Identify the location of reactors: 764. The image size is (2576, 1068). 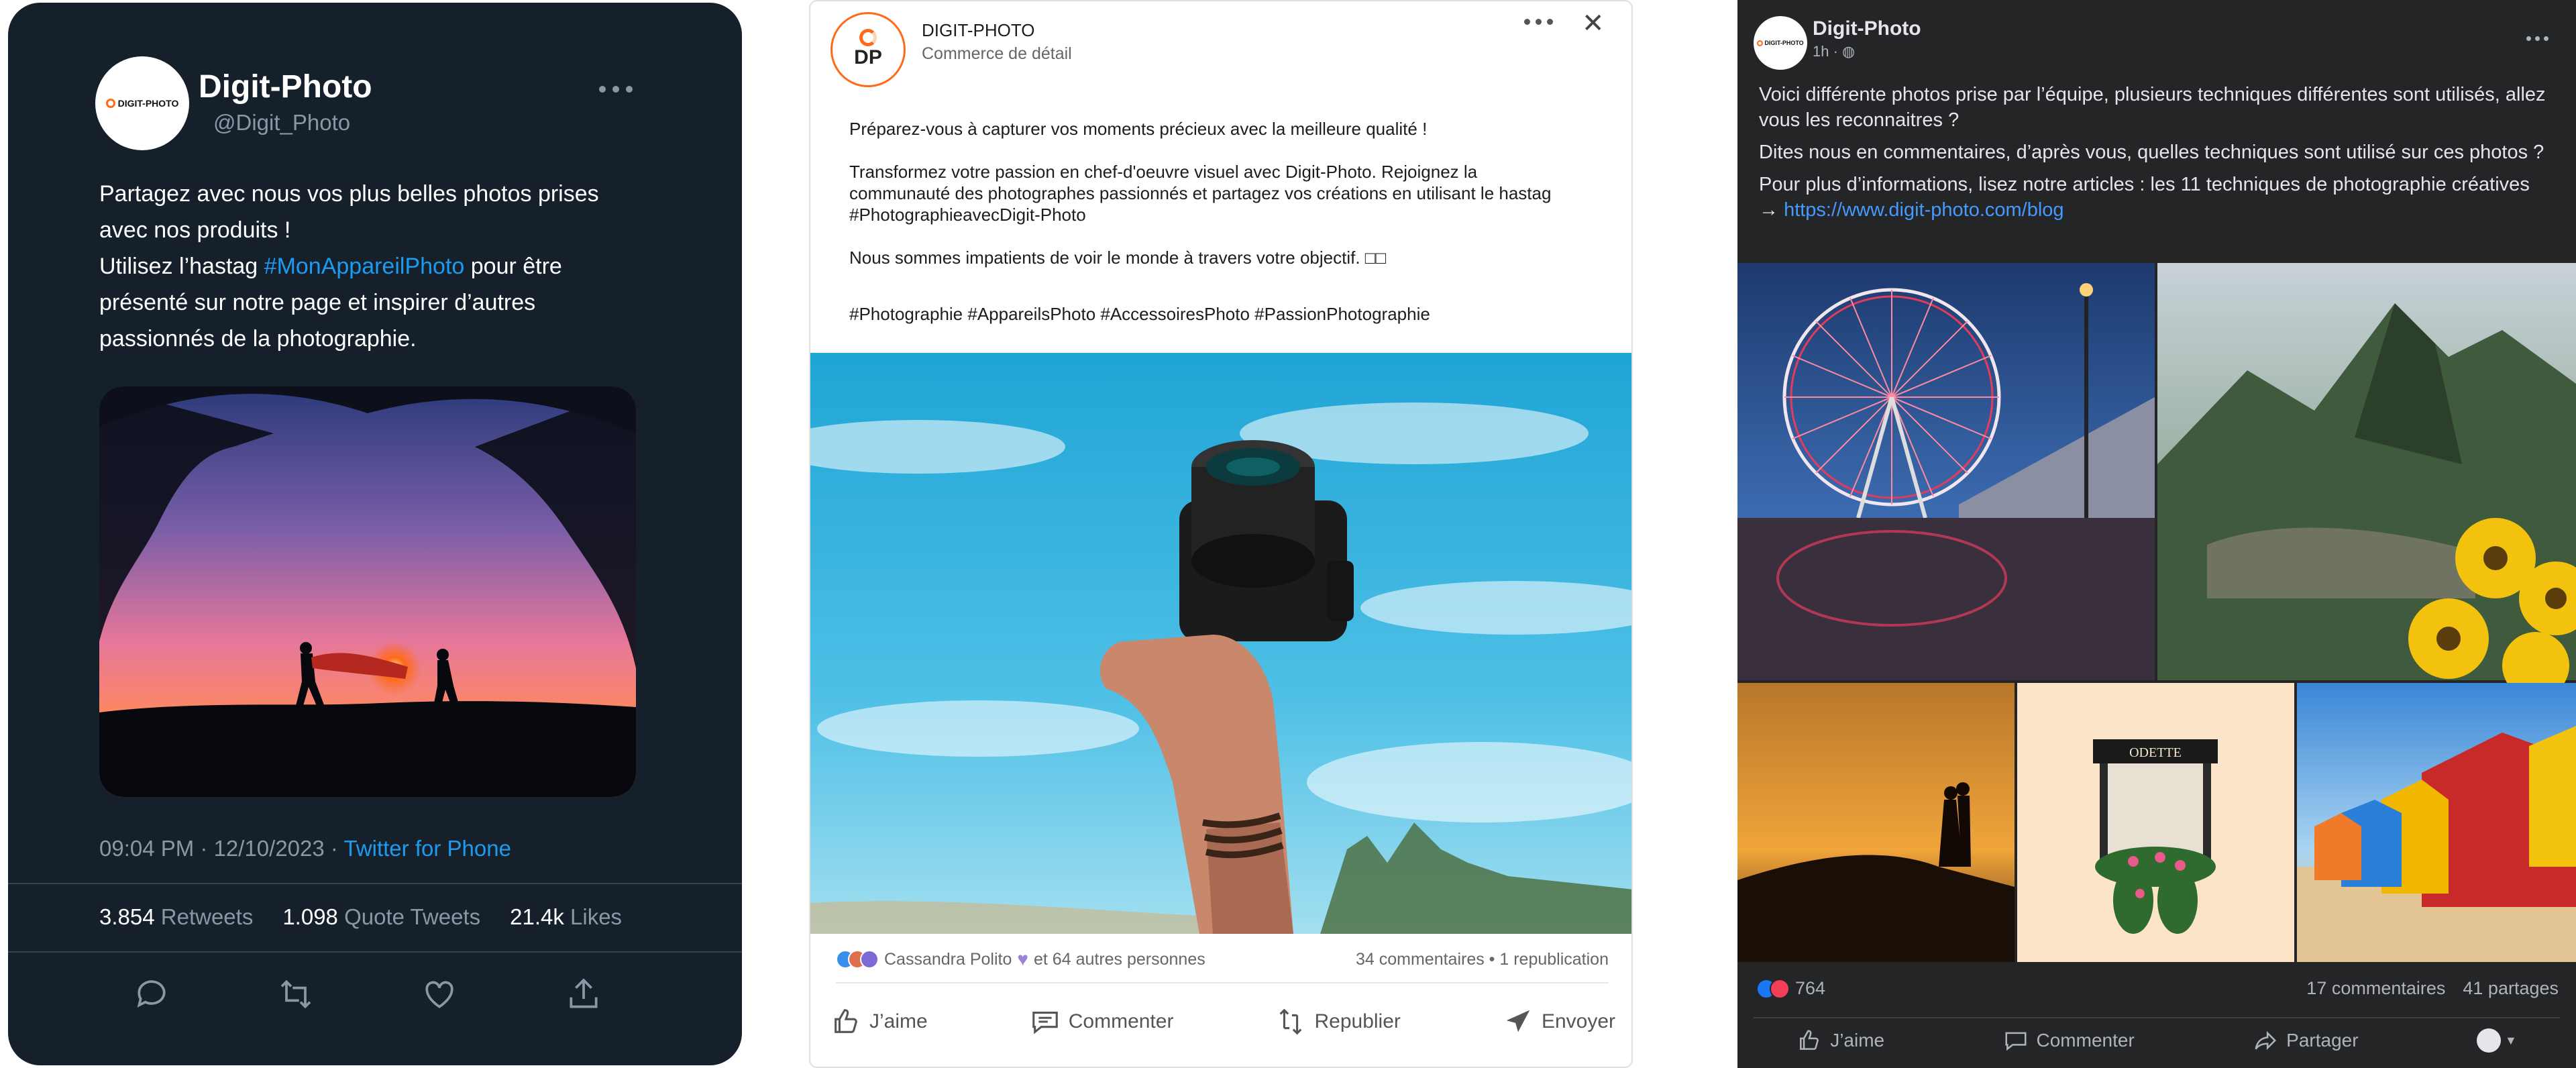
(1790, 989).